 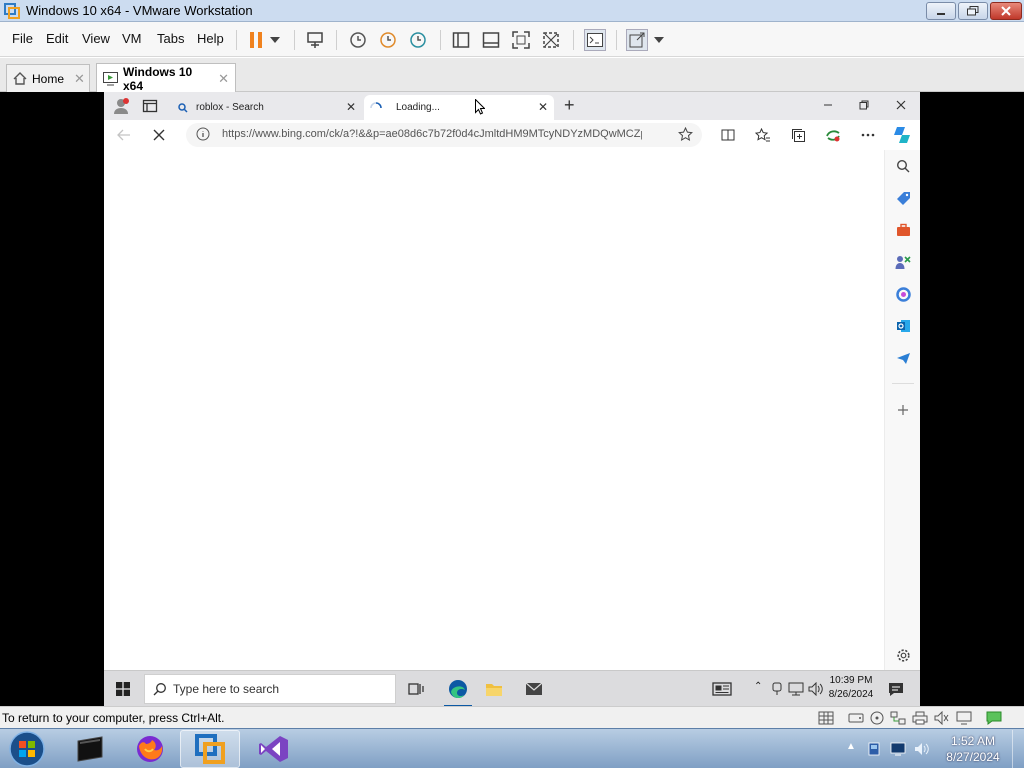 What do you see at coordinates (210, 38) in the screenshot?
I see `menu-help: Help` at bounding box center [210, 38].